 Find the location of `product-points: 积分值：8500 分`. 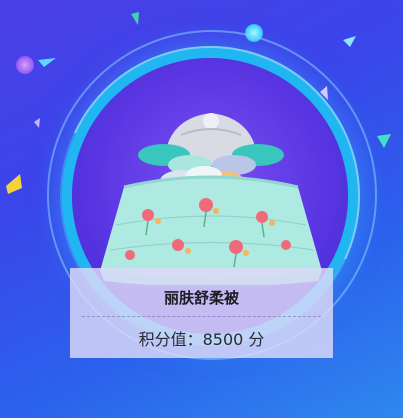

product-points: 积分值：8500 分 is located at coordinates (201, 339).